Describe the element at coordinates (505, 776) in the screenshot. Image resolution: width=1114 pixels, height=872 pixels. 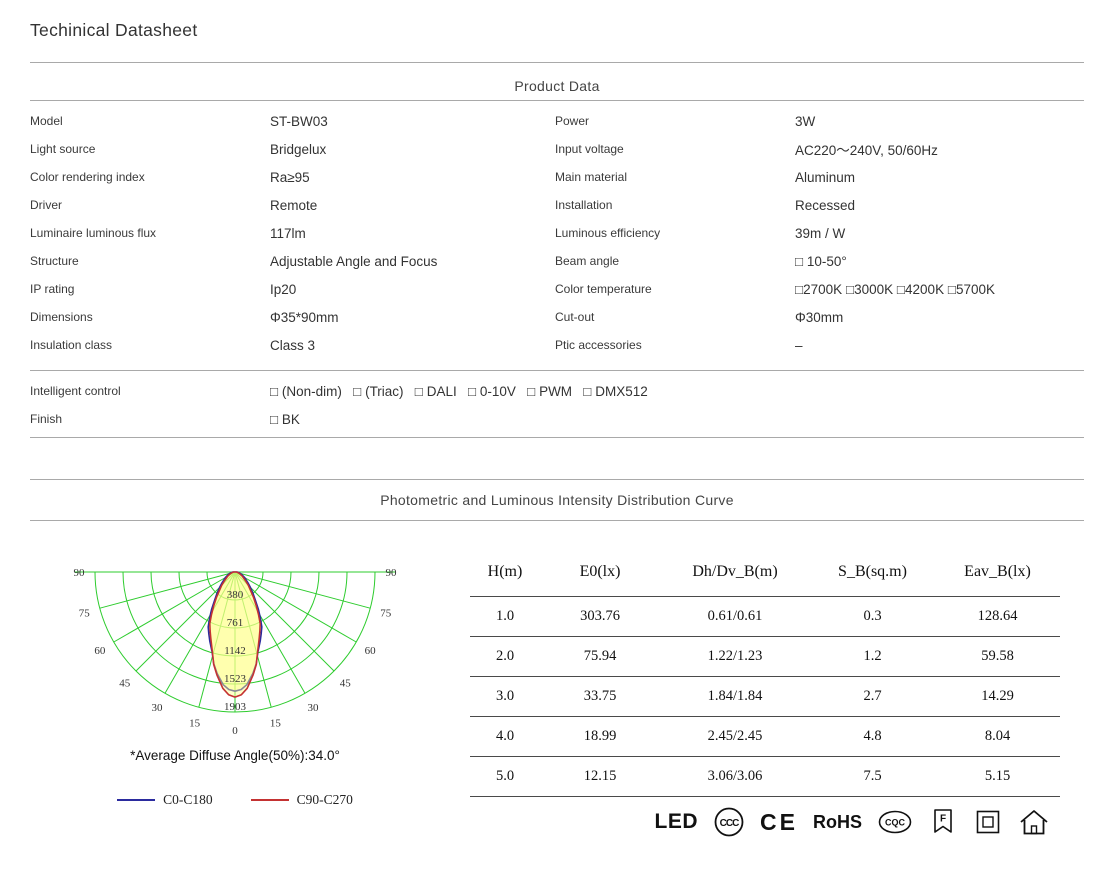
I see `cell: 5.0` at that location.